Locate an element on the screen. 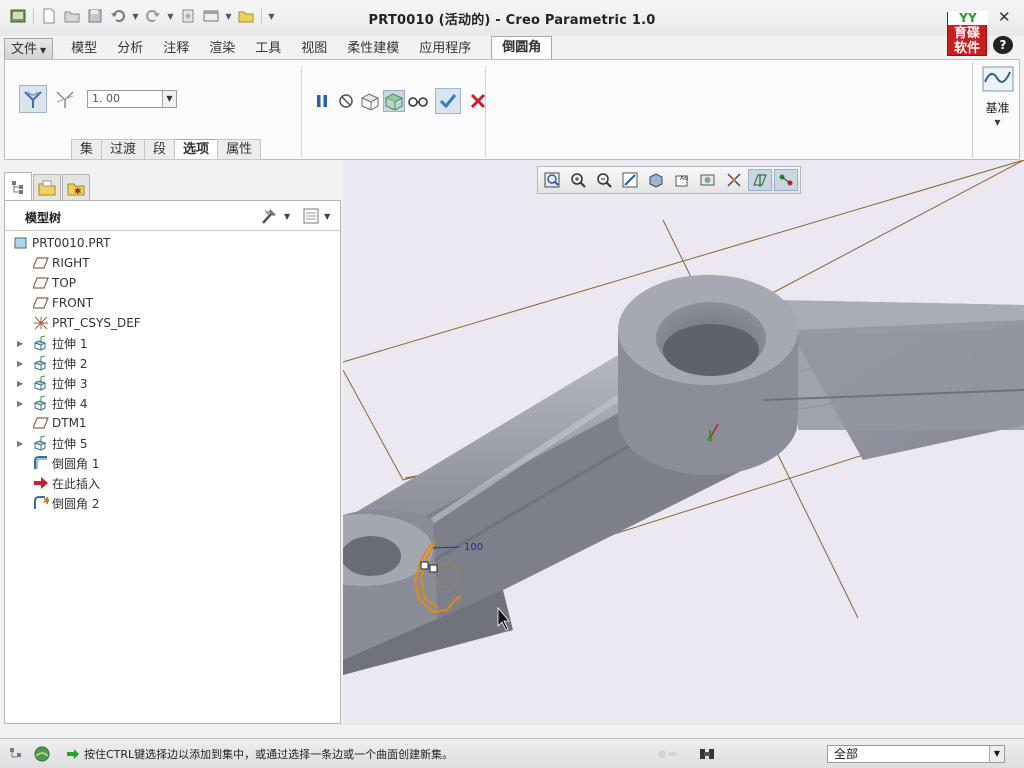  preview-glasses-icon is located at coordinates (418, 101).